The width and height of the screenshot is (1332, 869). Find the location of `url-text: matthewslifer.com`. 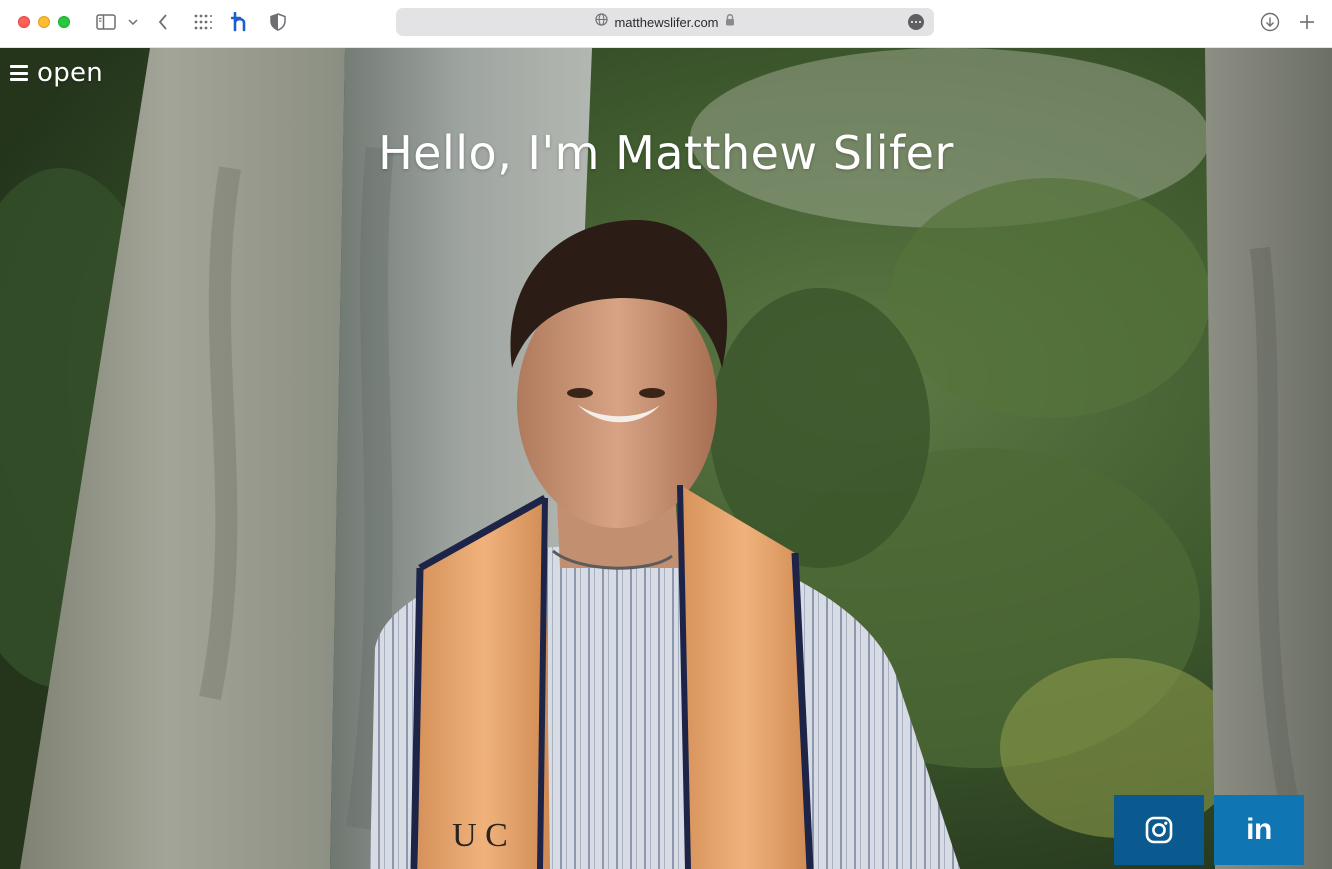

url-text: matthewslifer.com is located at coordinates (666, 22).